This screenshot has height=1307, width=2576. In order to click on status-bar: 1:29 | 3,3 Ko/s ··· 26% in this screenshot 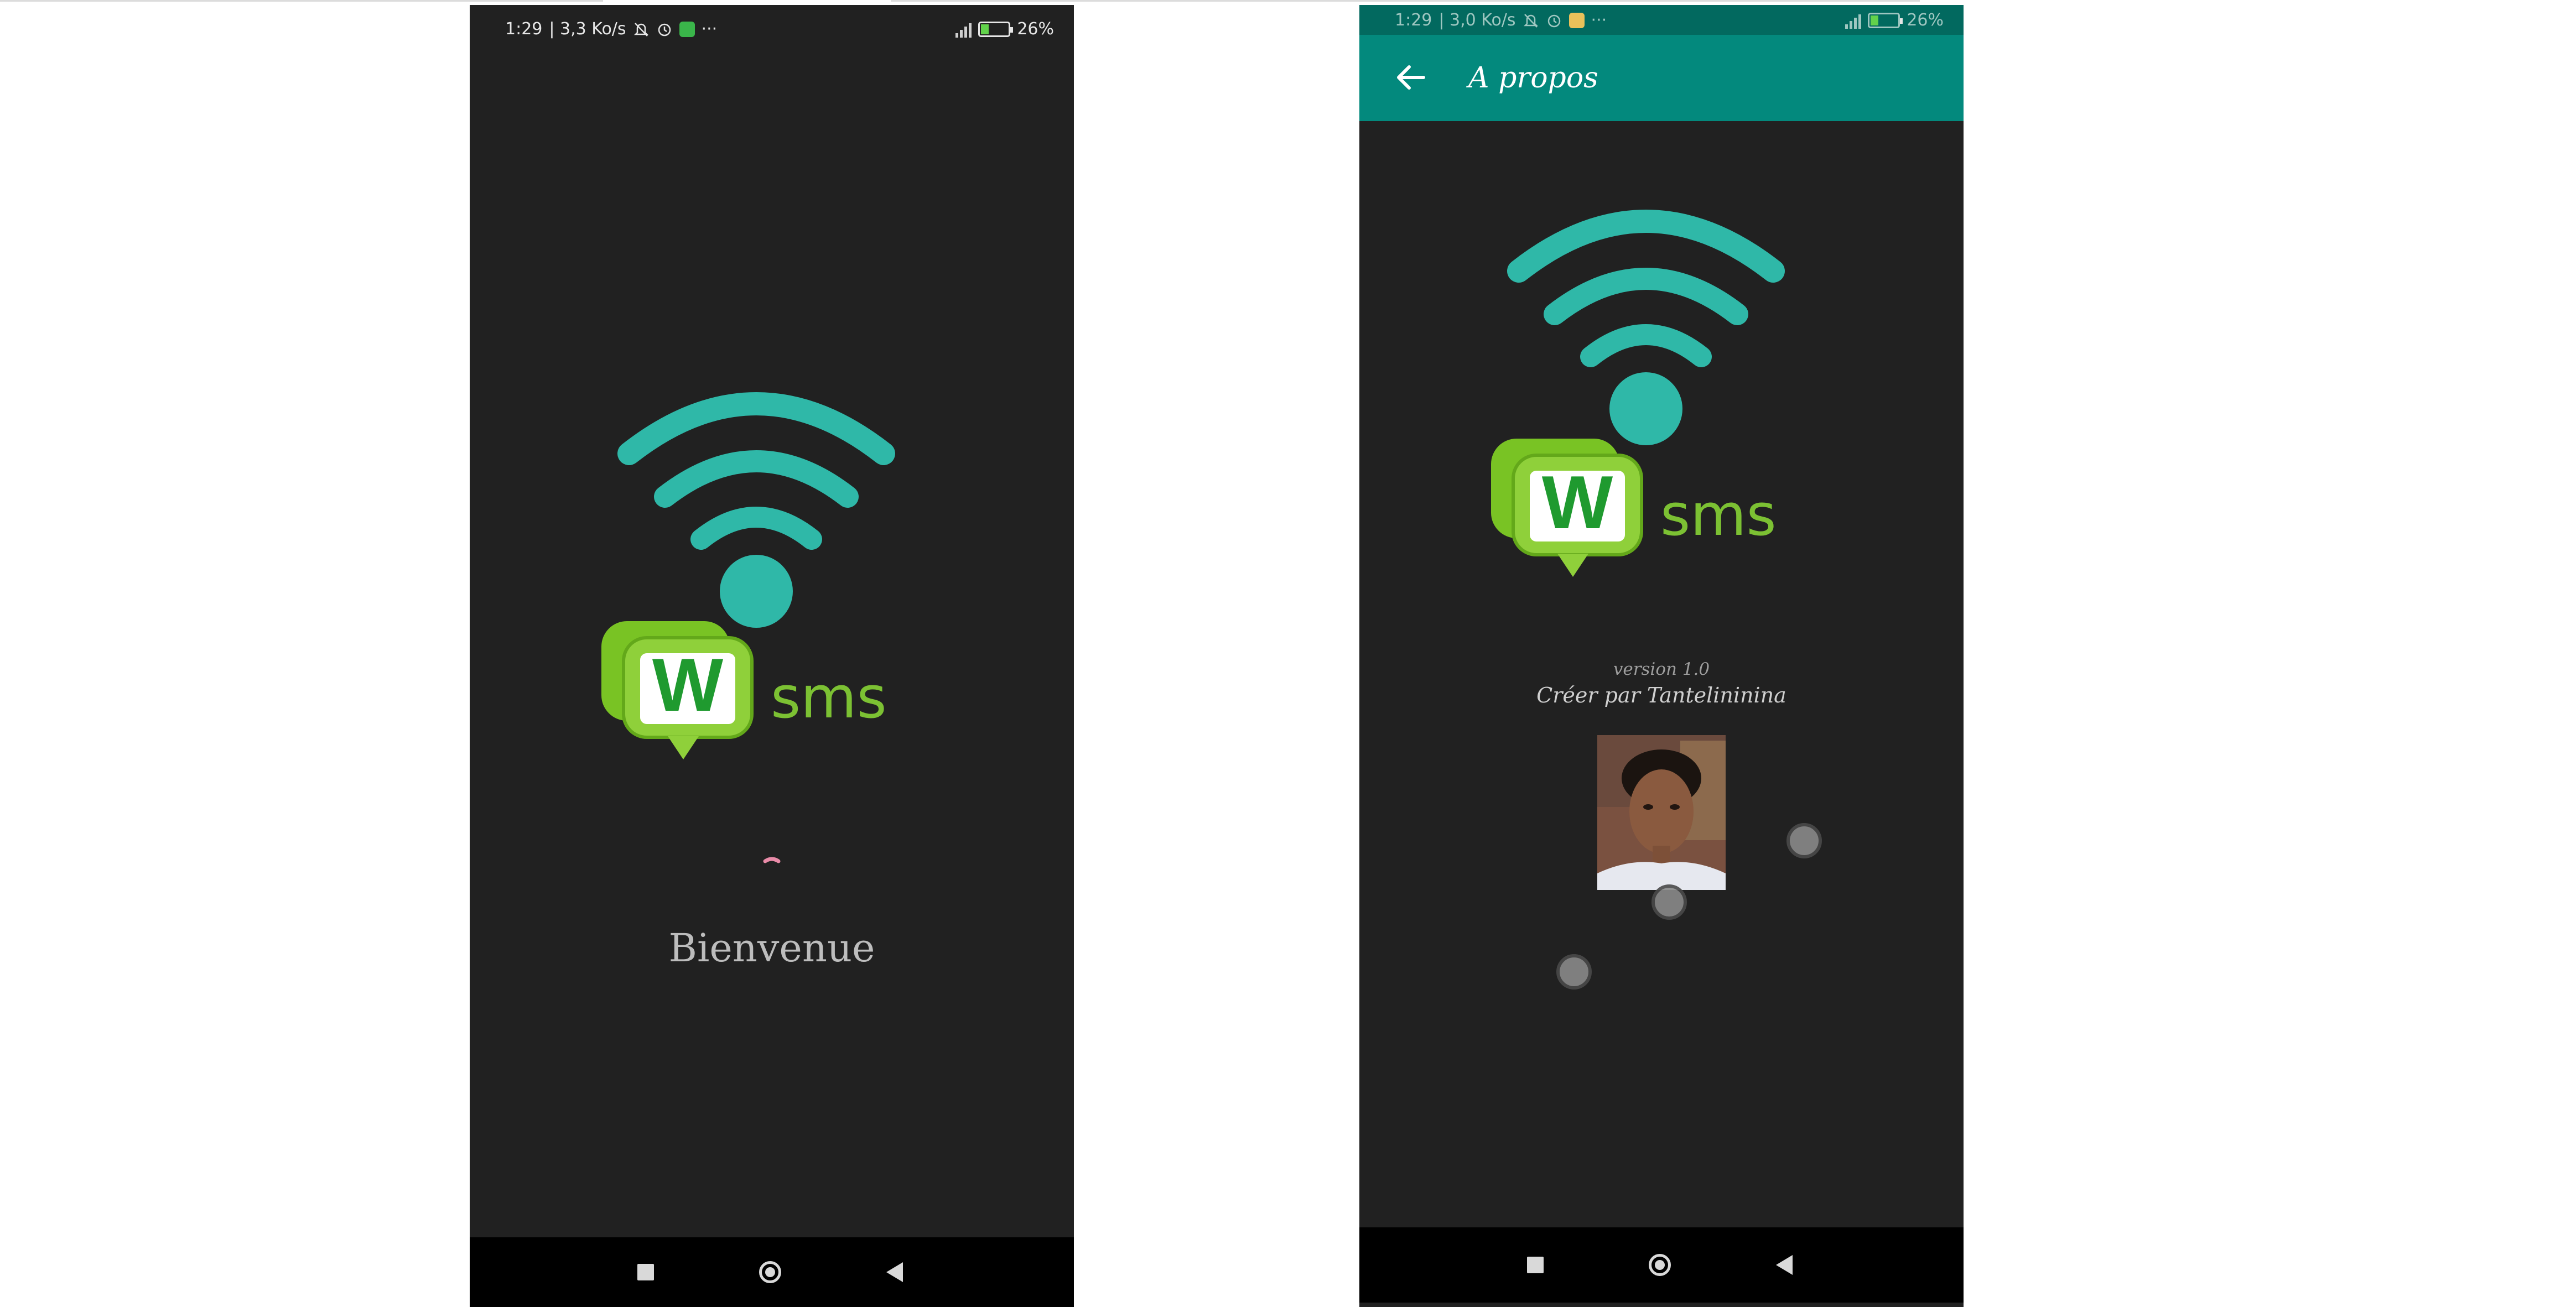, I will do `click(772, 22)`.